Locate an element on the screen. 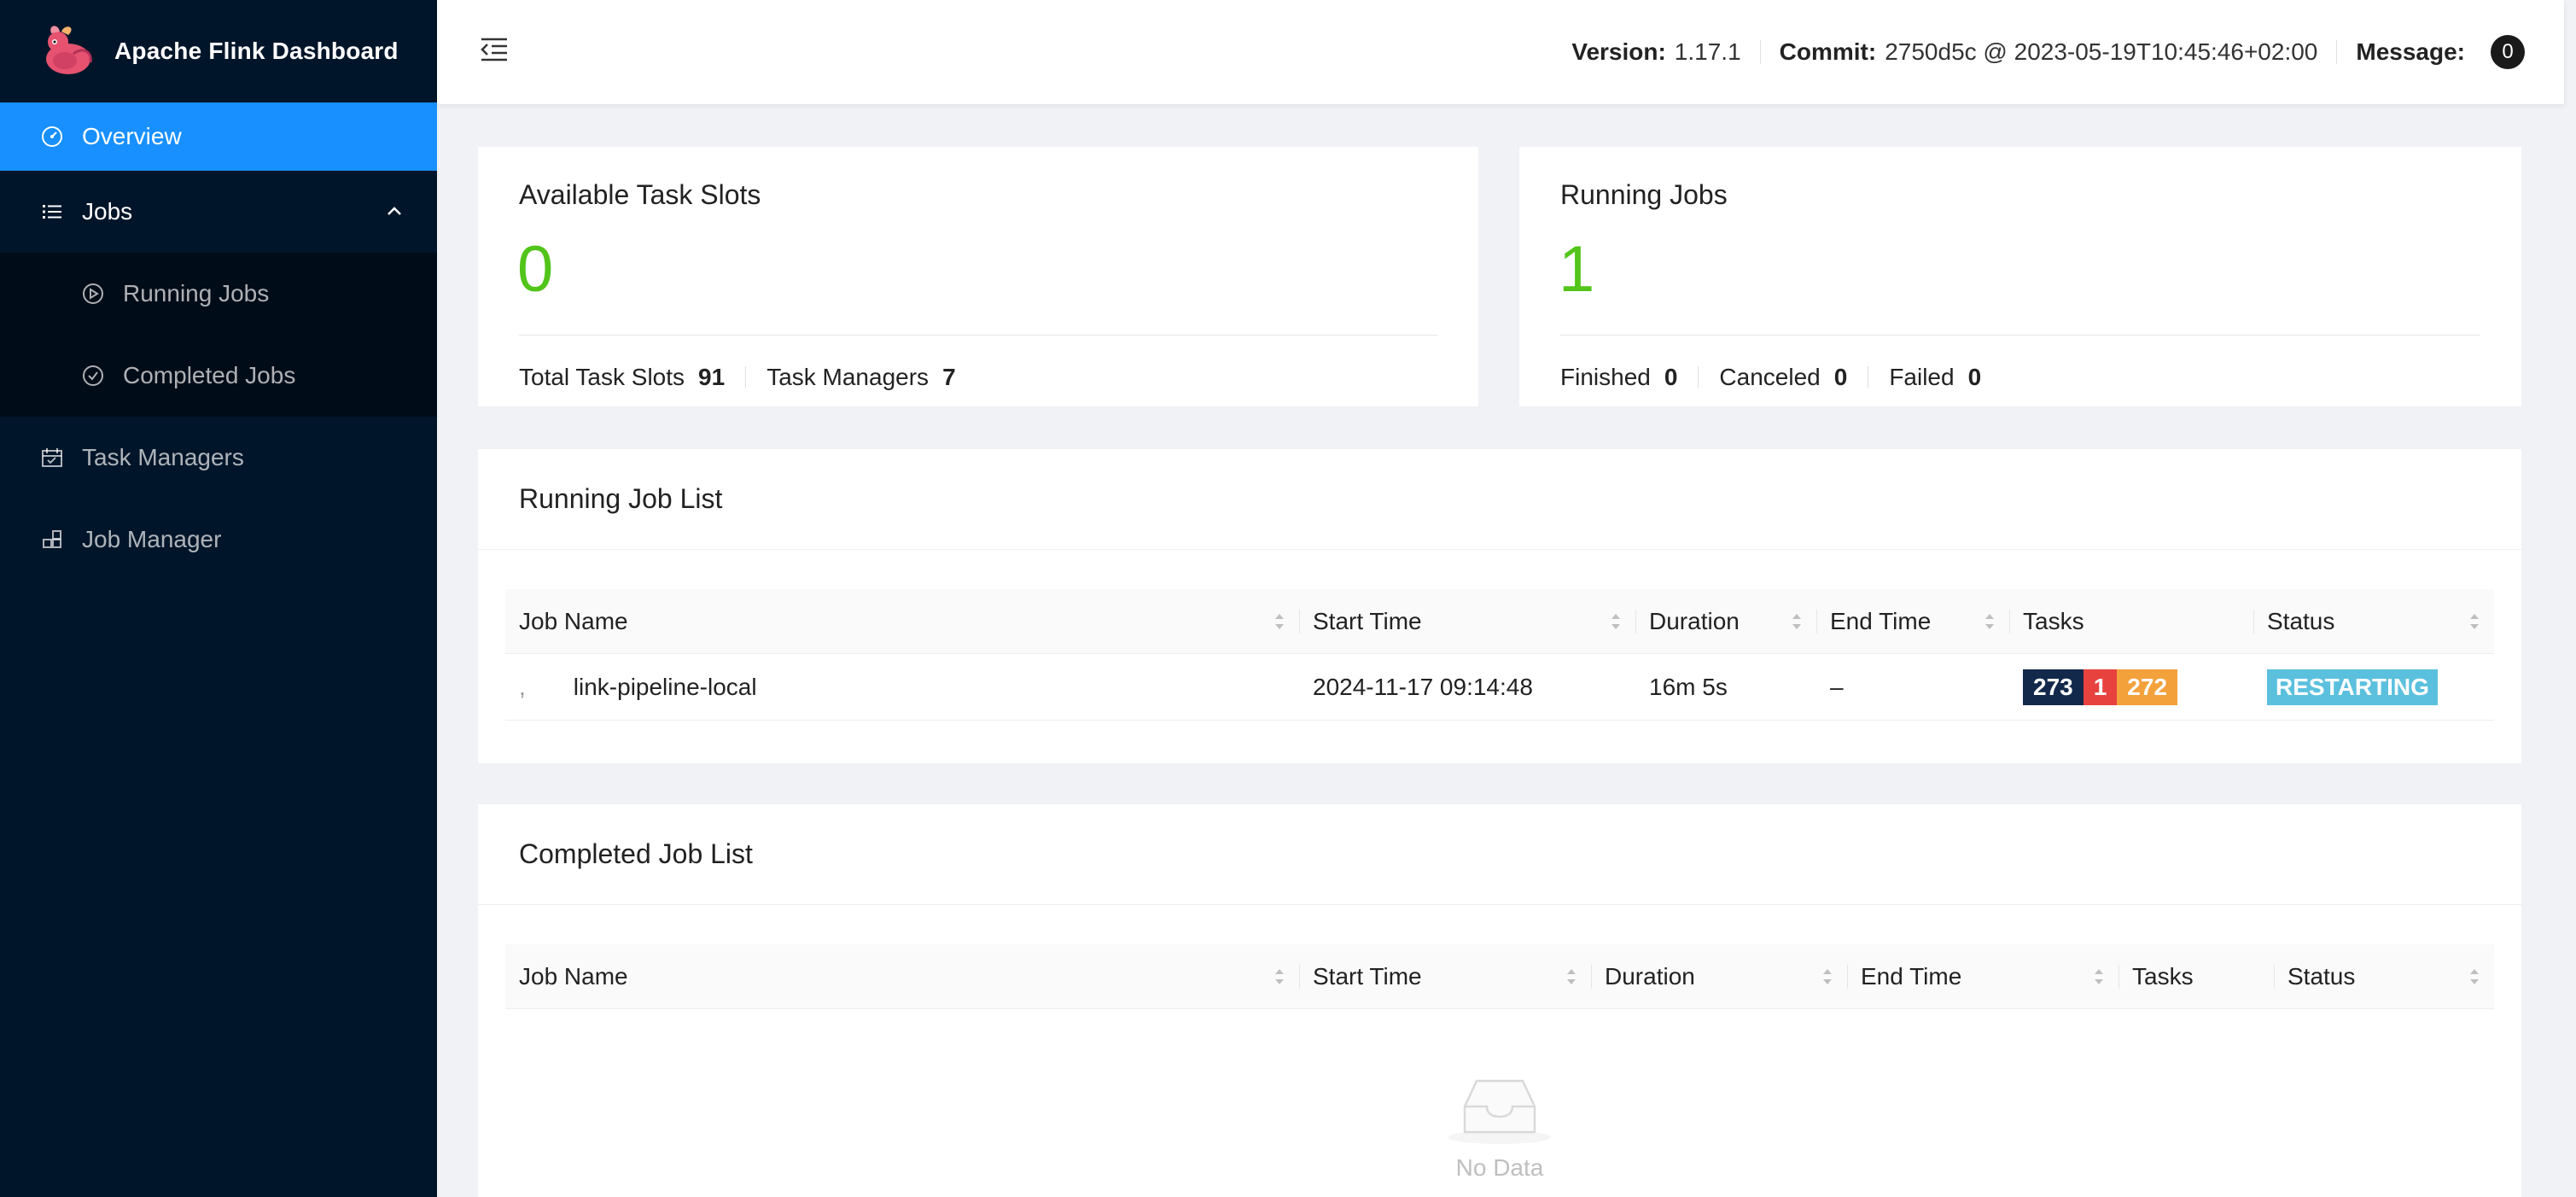 This screenshot has width=2576, height=1197. list-icon is located at coordinates (52, 212).